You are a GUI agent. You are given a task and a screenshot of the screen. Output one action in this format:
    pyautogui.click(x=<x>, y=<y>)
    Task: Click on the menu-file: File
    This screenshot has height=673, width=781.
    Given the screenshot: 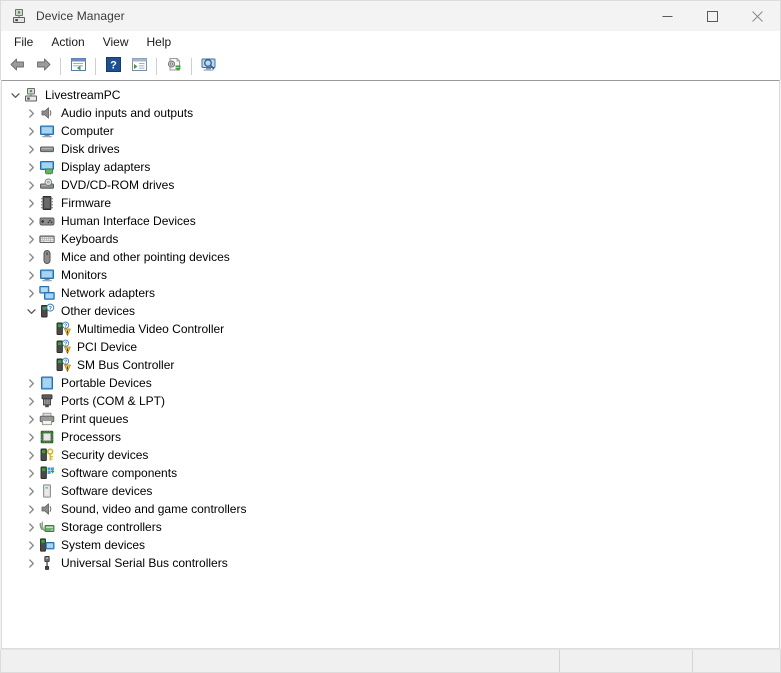 What is the action you would take?
    pyautogui.click(x=23, y=42)
    